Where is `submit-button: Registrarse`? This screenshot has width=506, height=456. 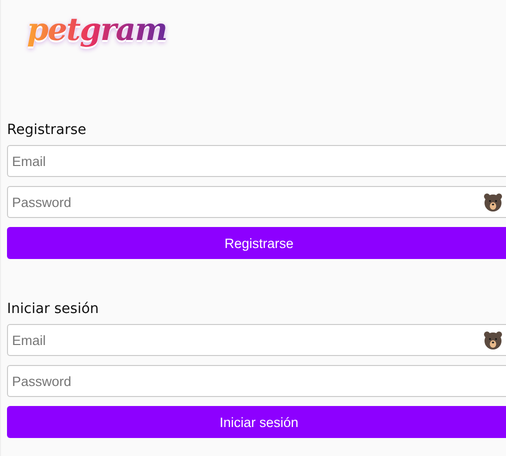
submit-button: Registrarse is located at coordinates (256, 243).